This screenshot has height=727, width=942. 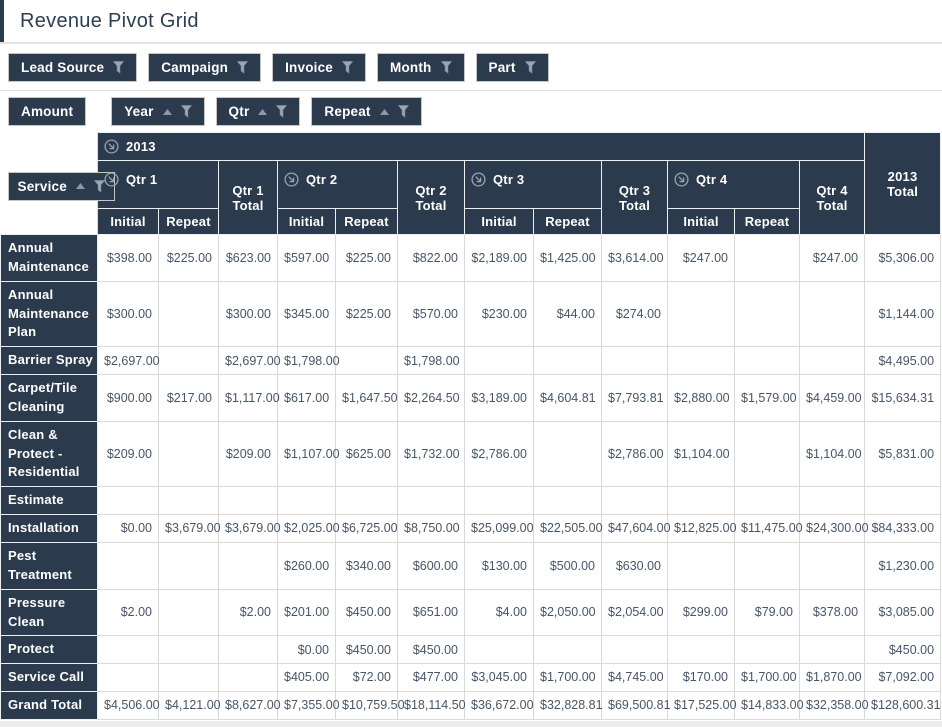 I want to click on filter-field-campaign: Campaign, so click(x=205, y=67).